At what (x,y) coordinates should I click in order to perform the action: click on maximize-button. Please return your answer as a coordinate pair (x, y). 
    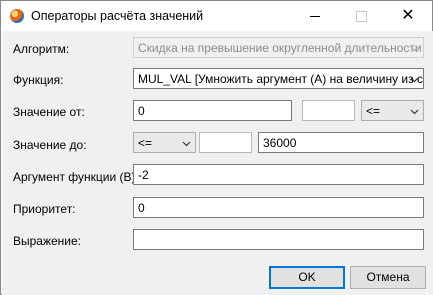
    Looking at the image, I should click on (362, 16).